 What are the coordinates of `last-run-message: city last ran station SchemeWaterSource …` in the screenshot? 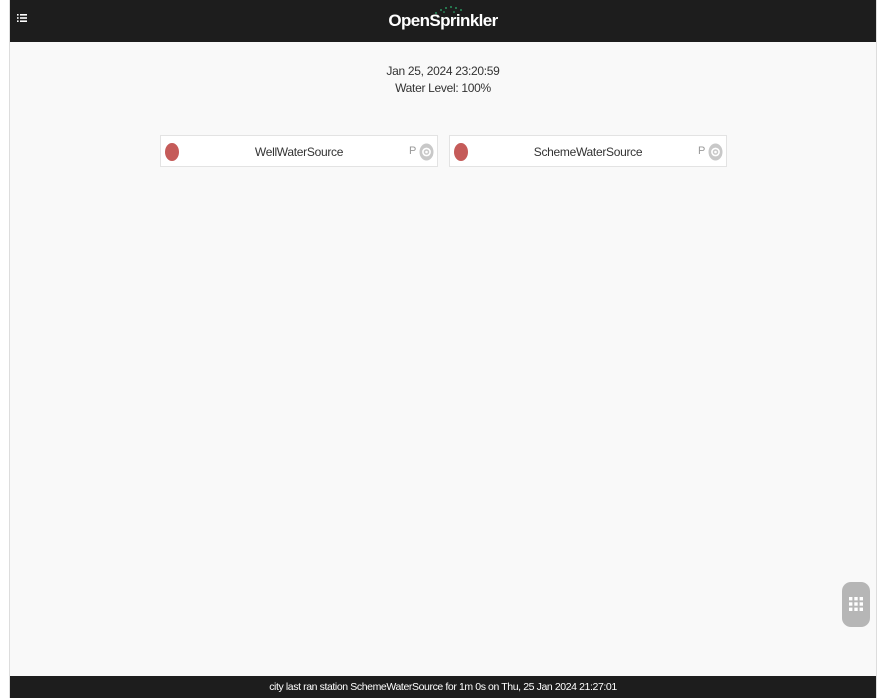 It's located at (443, 687).